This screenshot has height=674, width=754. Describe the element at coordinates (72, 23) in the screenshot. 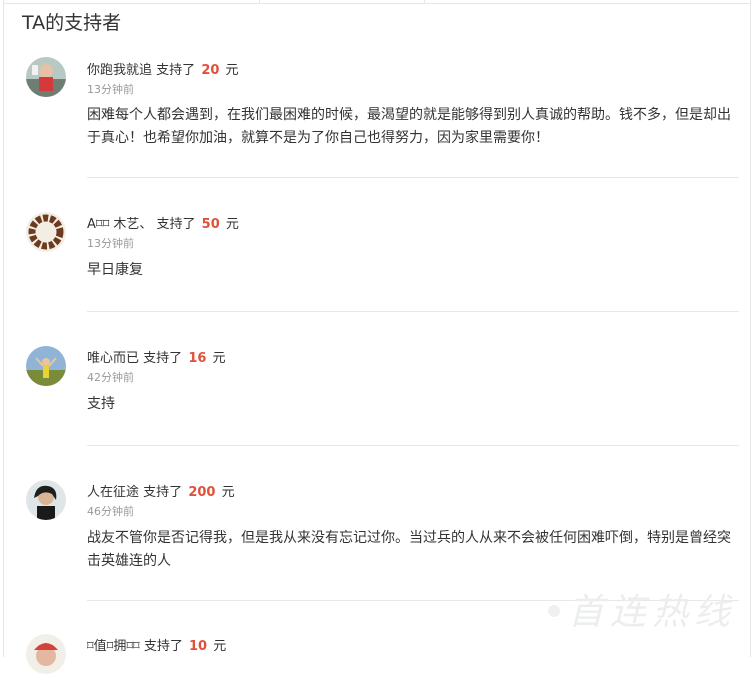

I see `section-title: TA的支持者` at that location.